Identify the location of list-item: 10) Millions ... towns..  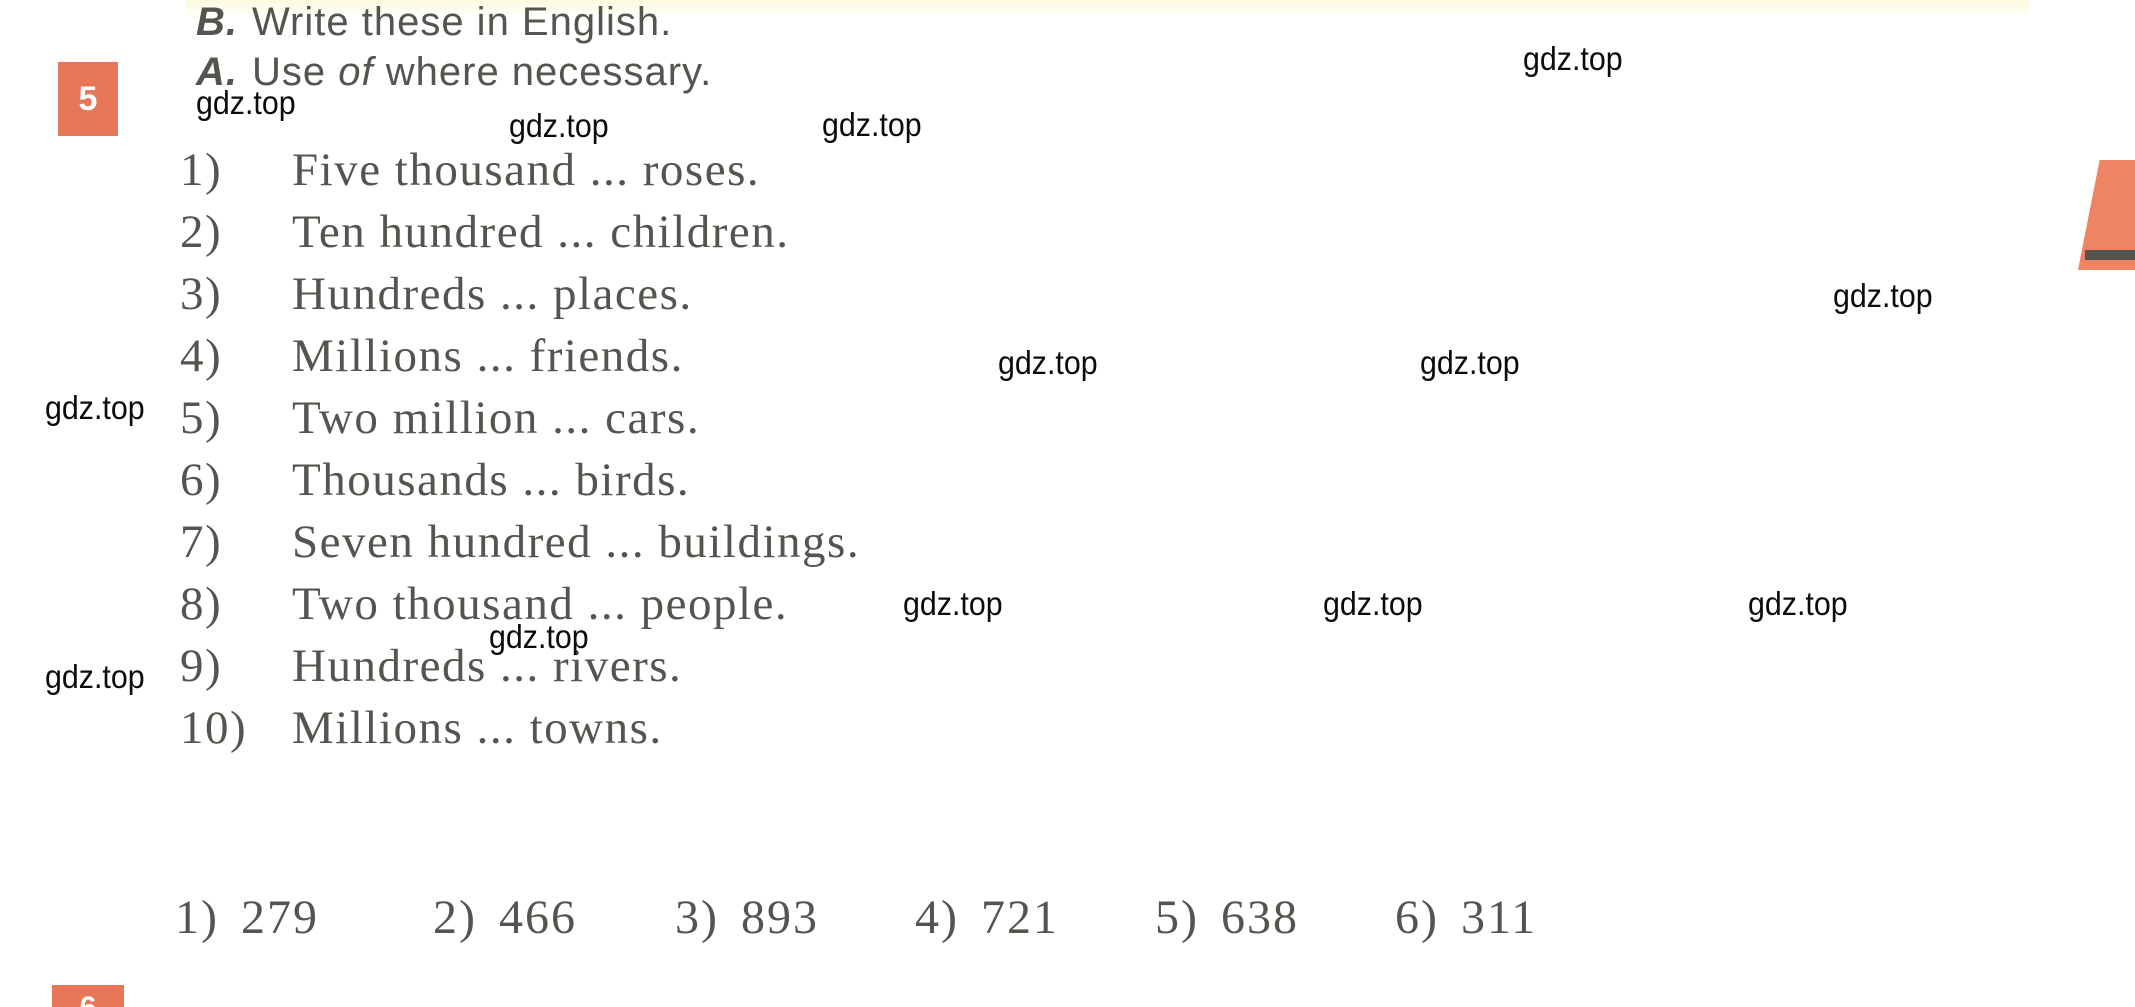
(520, 732).